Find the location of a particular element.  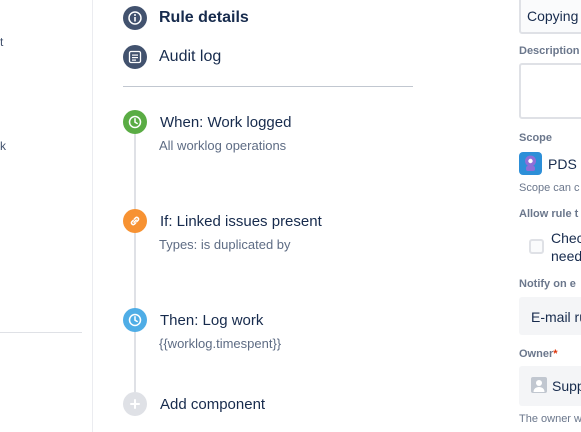

description-textarea is located at coordinates (550, 91).